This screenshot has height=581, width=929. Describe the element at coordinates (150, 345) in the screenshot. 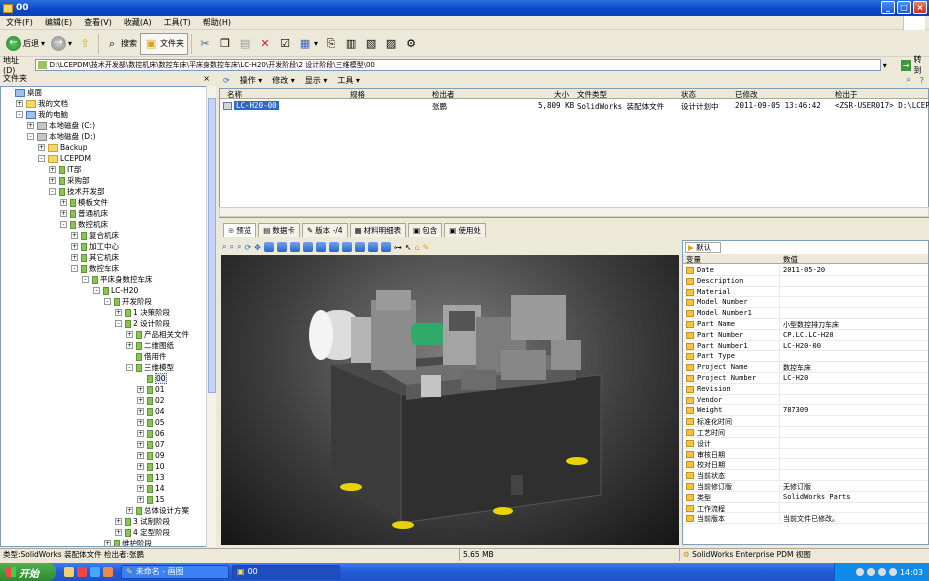

I see `tree-item: + 二维图纸` at that location.